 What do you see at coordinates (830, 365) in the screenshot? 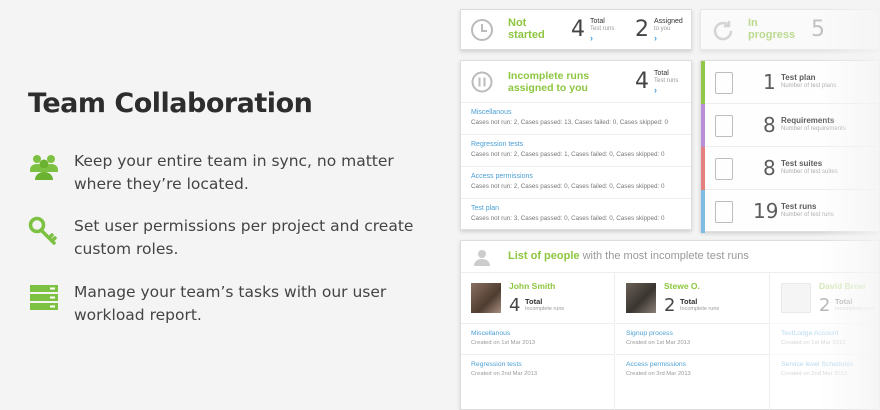
I see `run-title: Service level Schedules` at bounding box center [830, 365].